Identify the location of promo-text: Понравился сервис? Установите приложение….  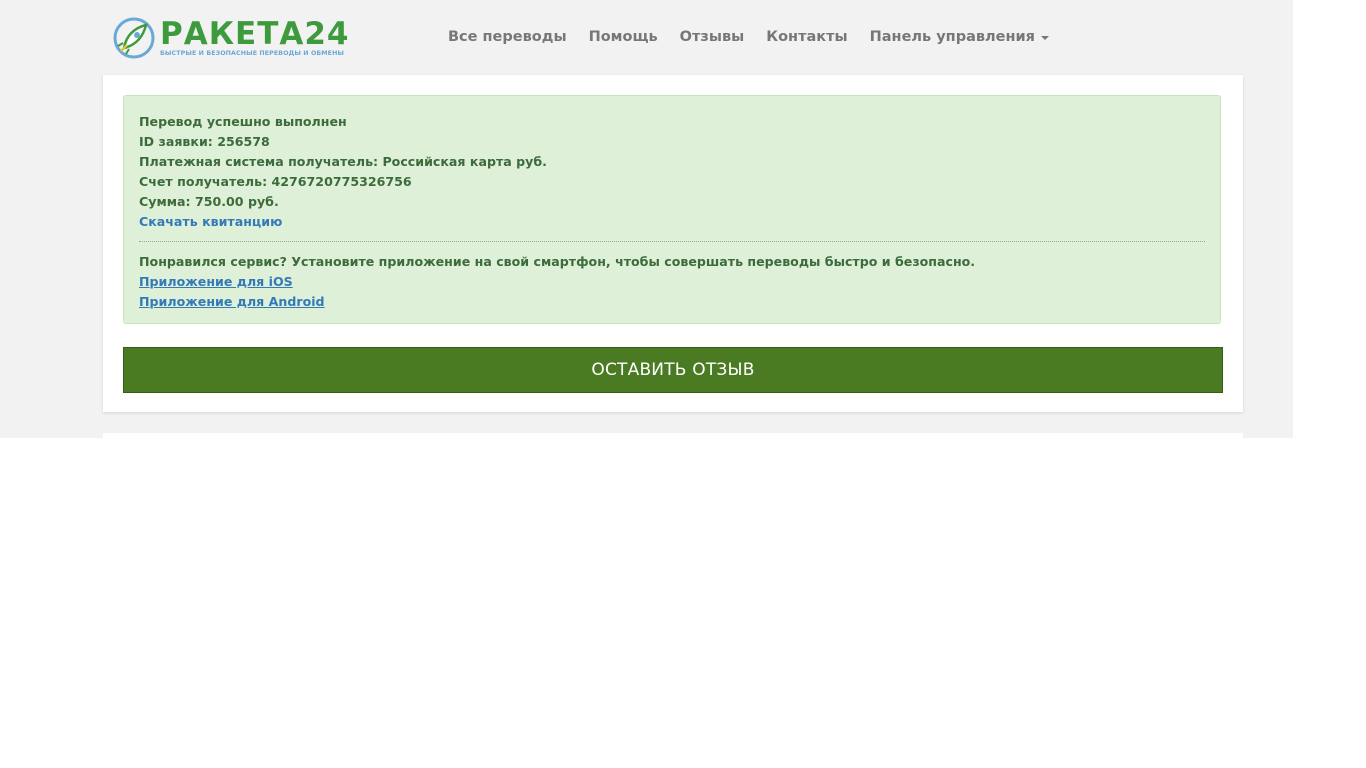
(557, 261).